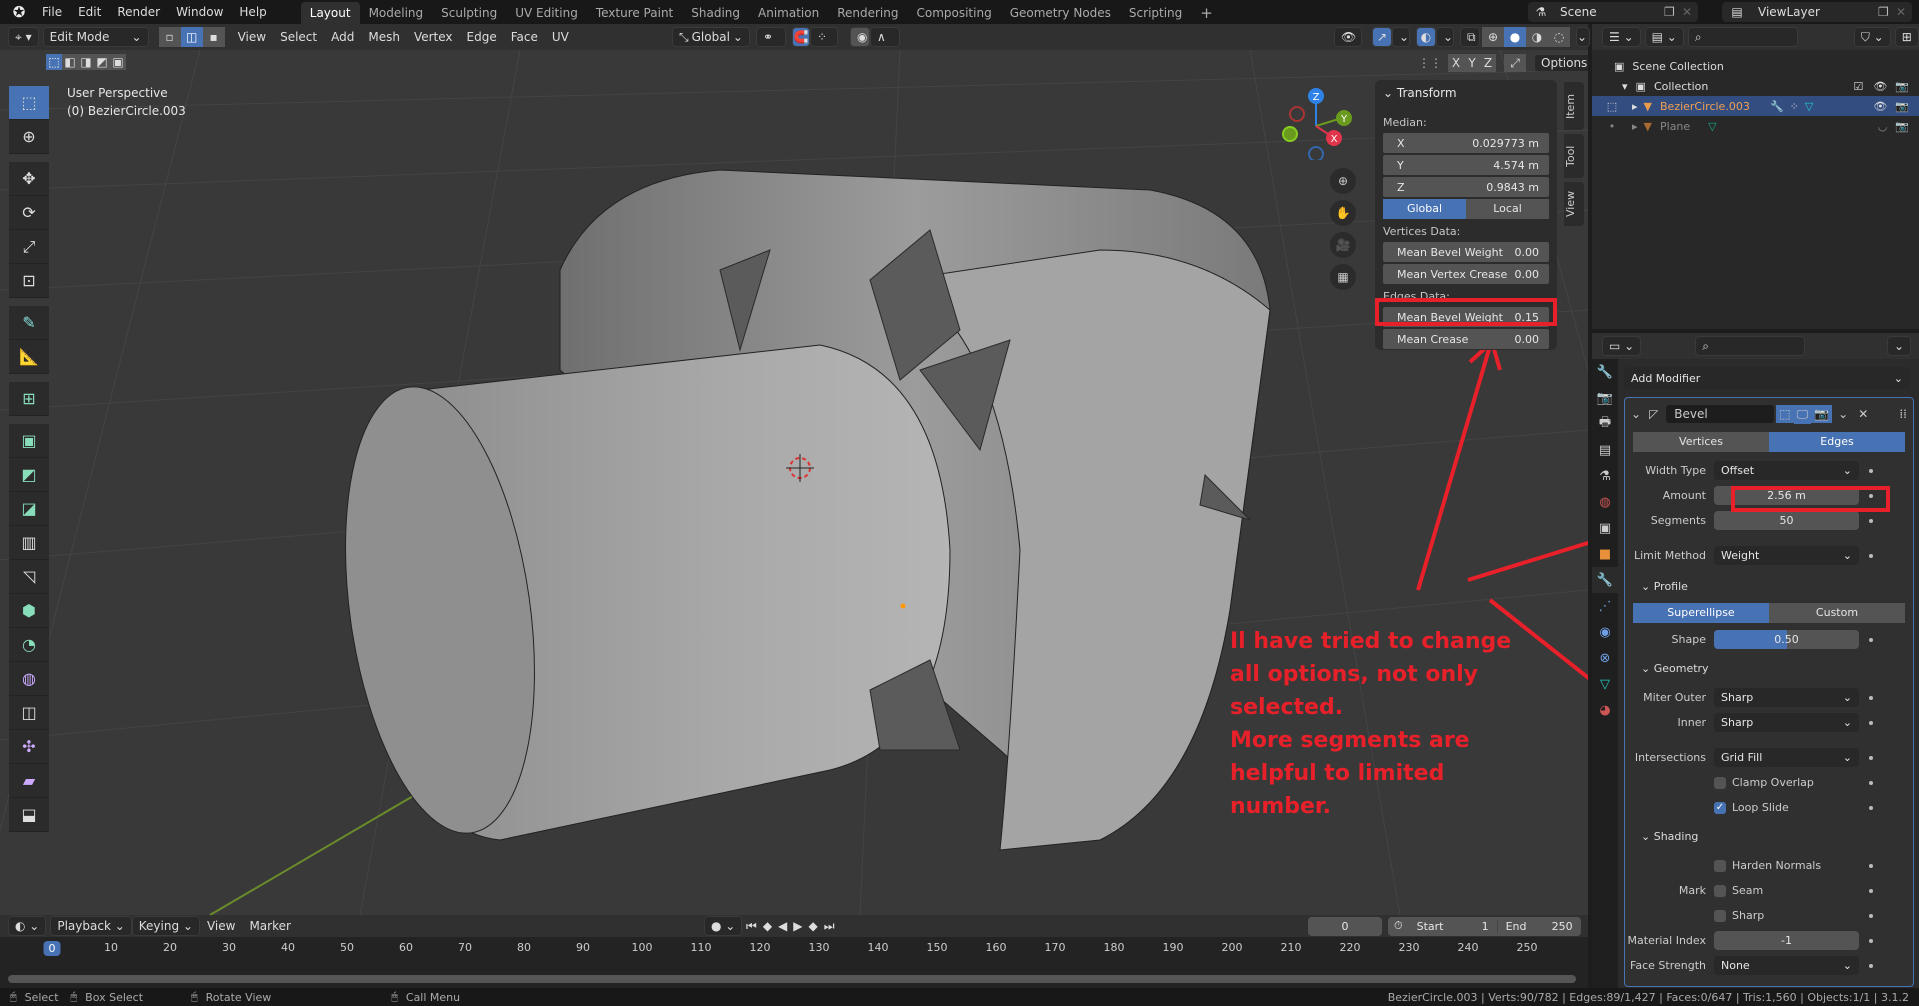  Describe the element at coordinates (1515, 63) in the screenshot. I see `topology-mirror-toggle: ⤢` at that location.